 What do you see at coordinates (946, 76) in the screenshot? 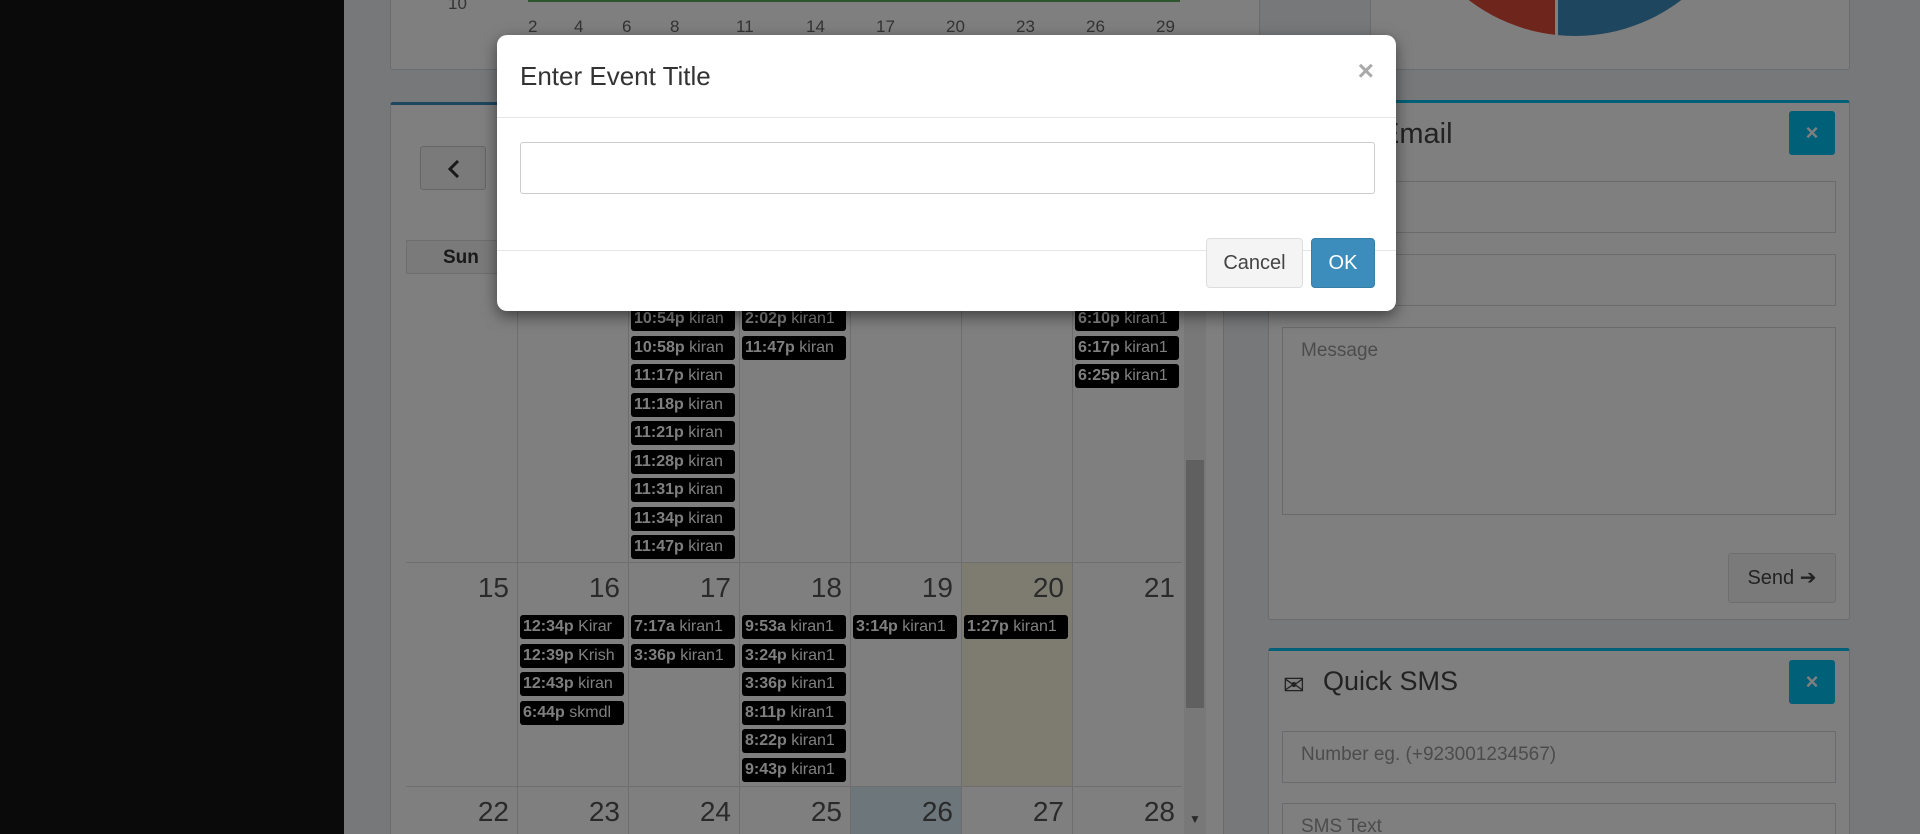
I see `modal-header: Enter Event Title ×` at bounding box center [946, 76].